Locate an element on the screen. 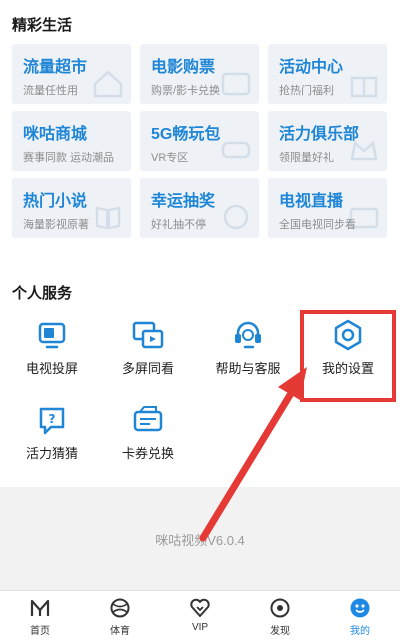  profile-icon is located at coordinates (360, 608).